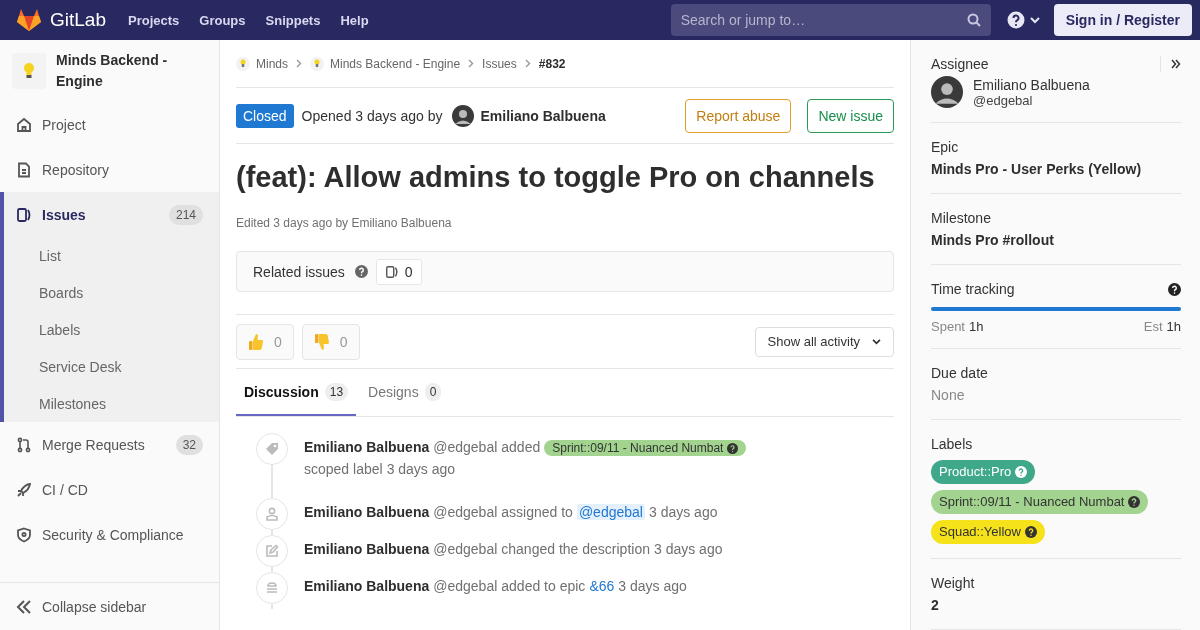 The width and height of the screenshot is (1200, 630). What do you see at coordinates (109, 534) in the screenshot?
I see `sidebar-item: Security & Compliance` at bounding box center [109, 534].